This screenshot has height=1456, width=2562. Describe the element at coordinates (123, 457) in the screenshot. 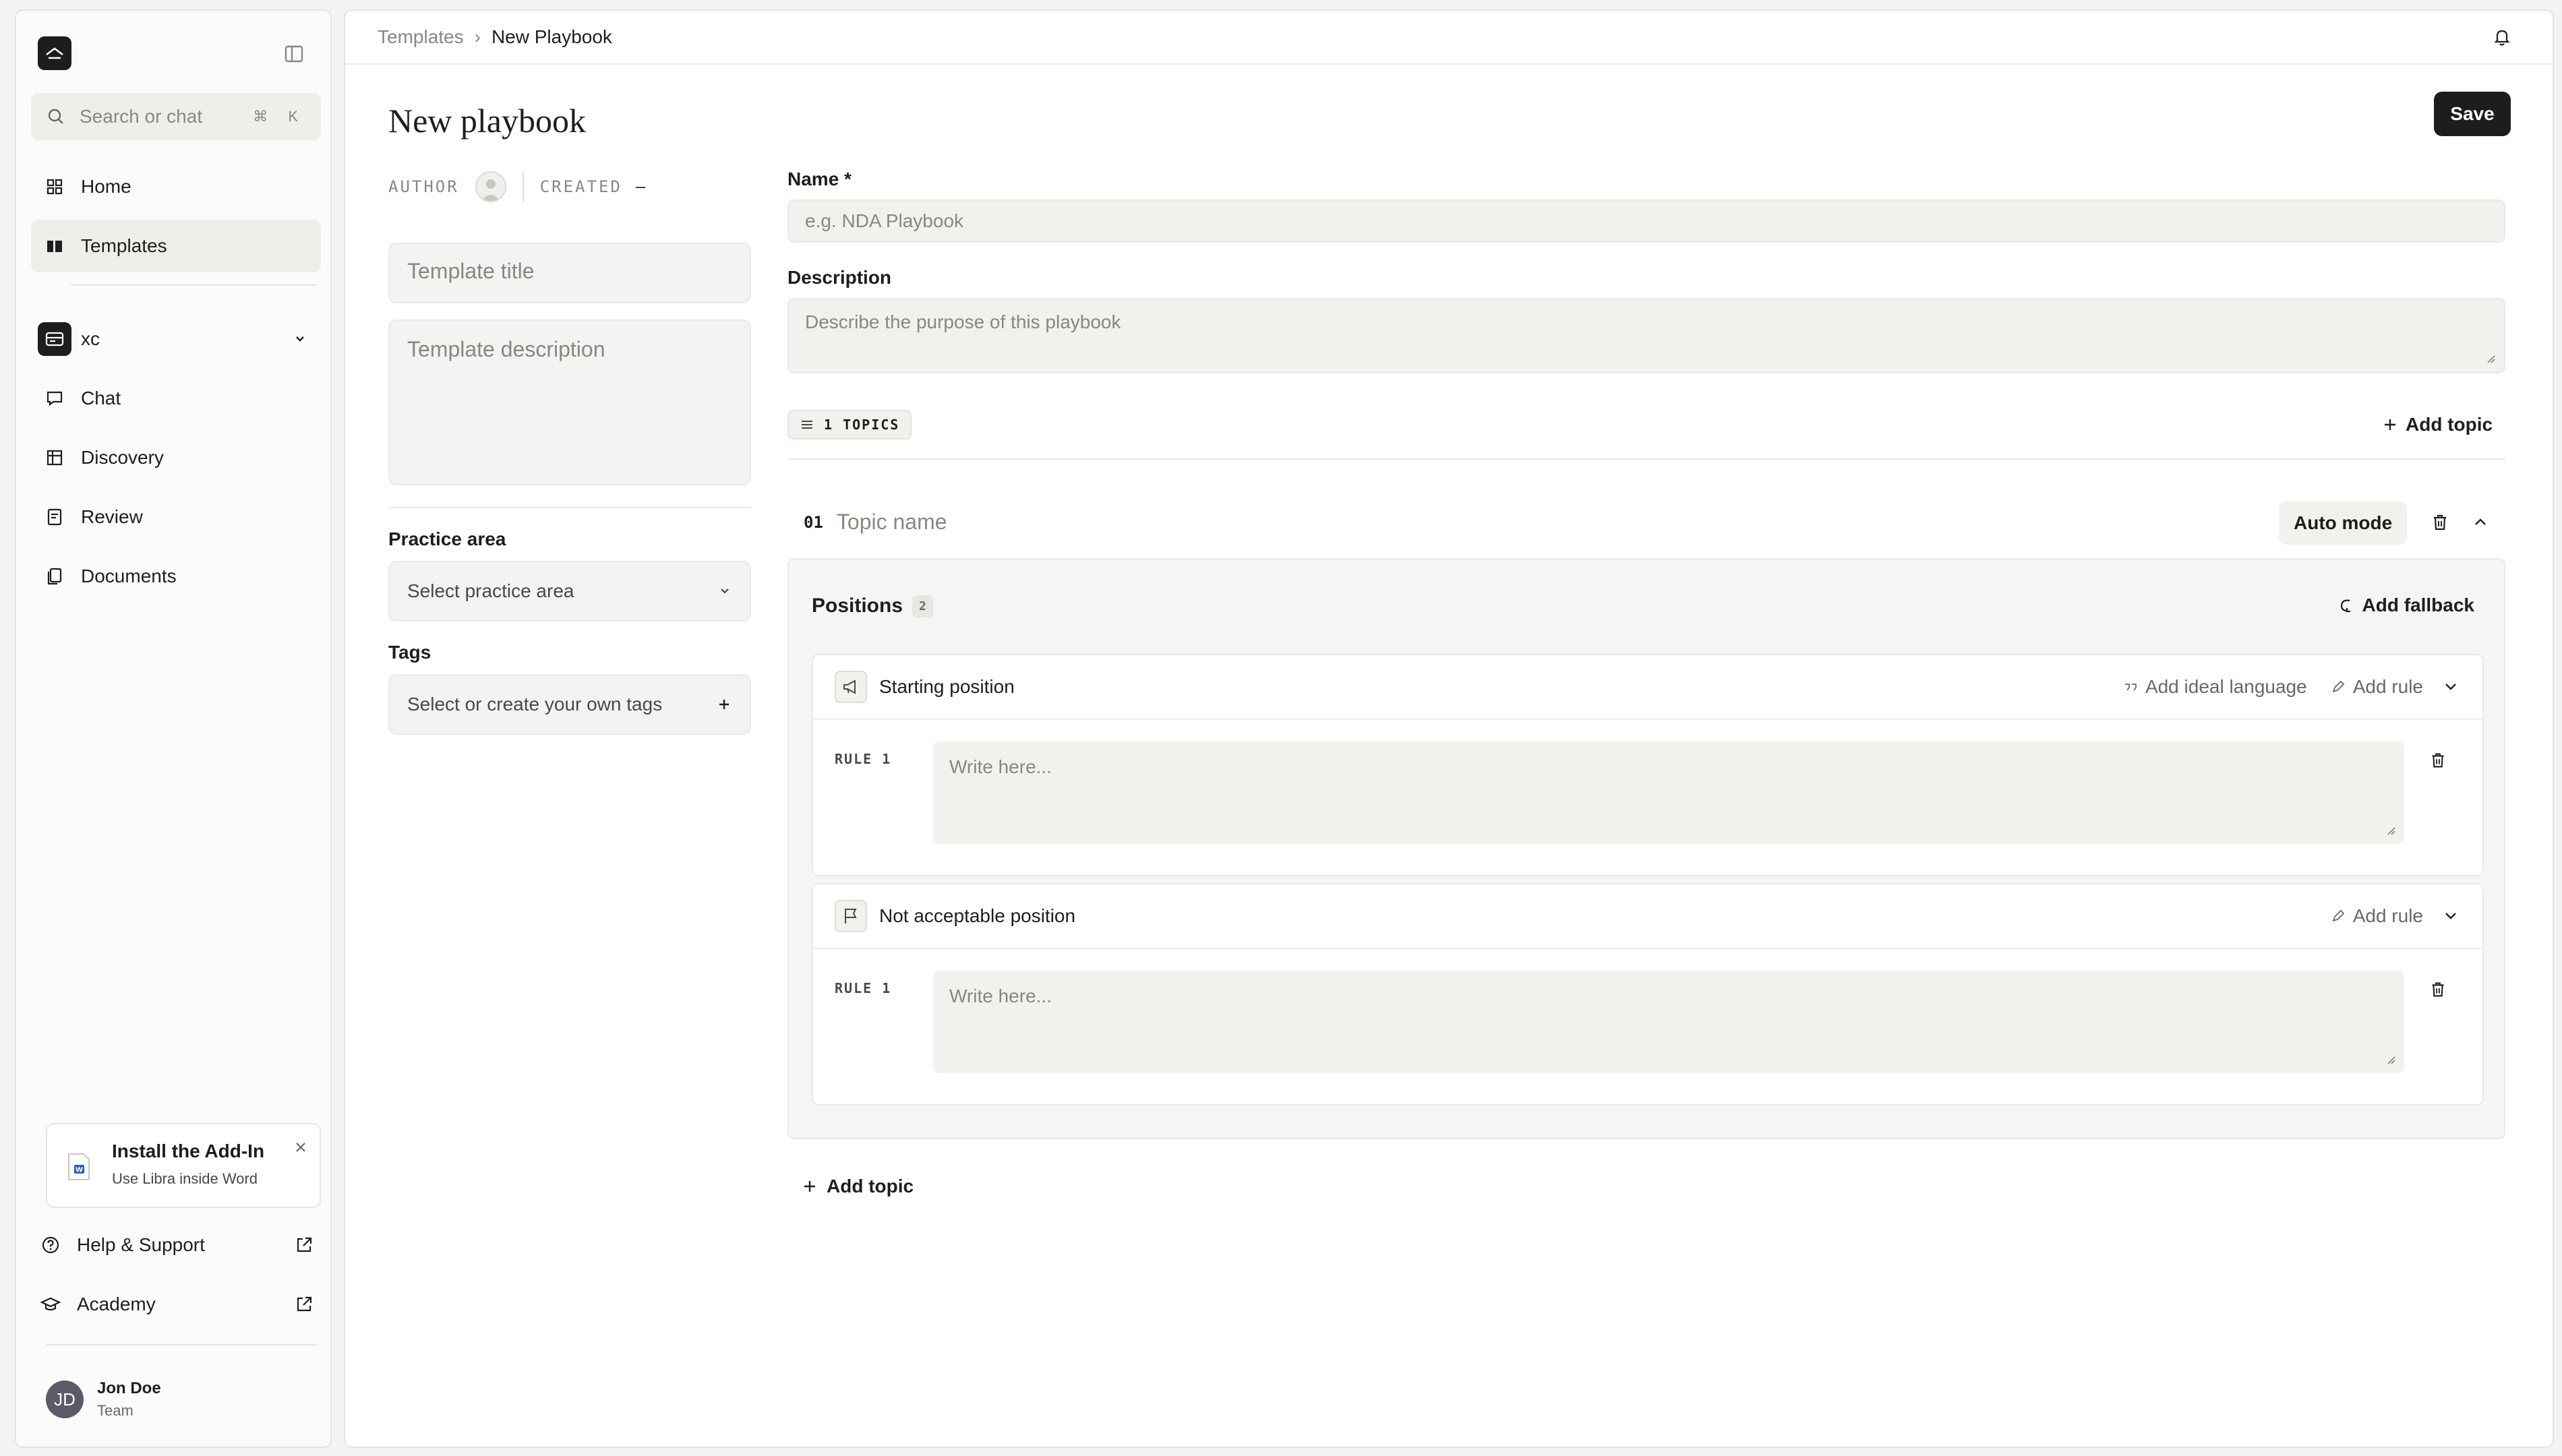

I see `sidebar-item-label: Discovery` at that location.